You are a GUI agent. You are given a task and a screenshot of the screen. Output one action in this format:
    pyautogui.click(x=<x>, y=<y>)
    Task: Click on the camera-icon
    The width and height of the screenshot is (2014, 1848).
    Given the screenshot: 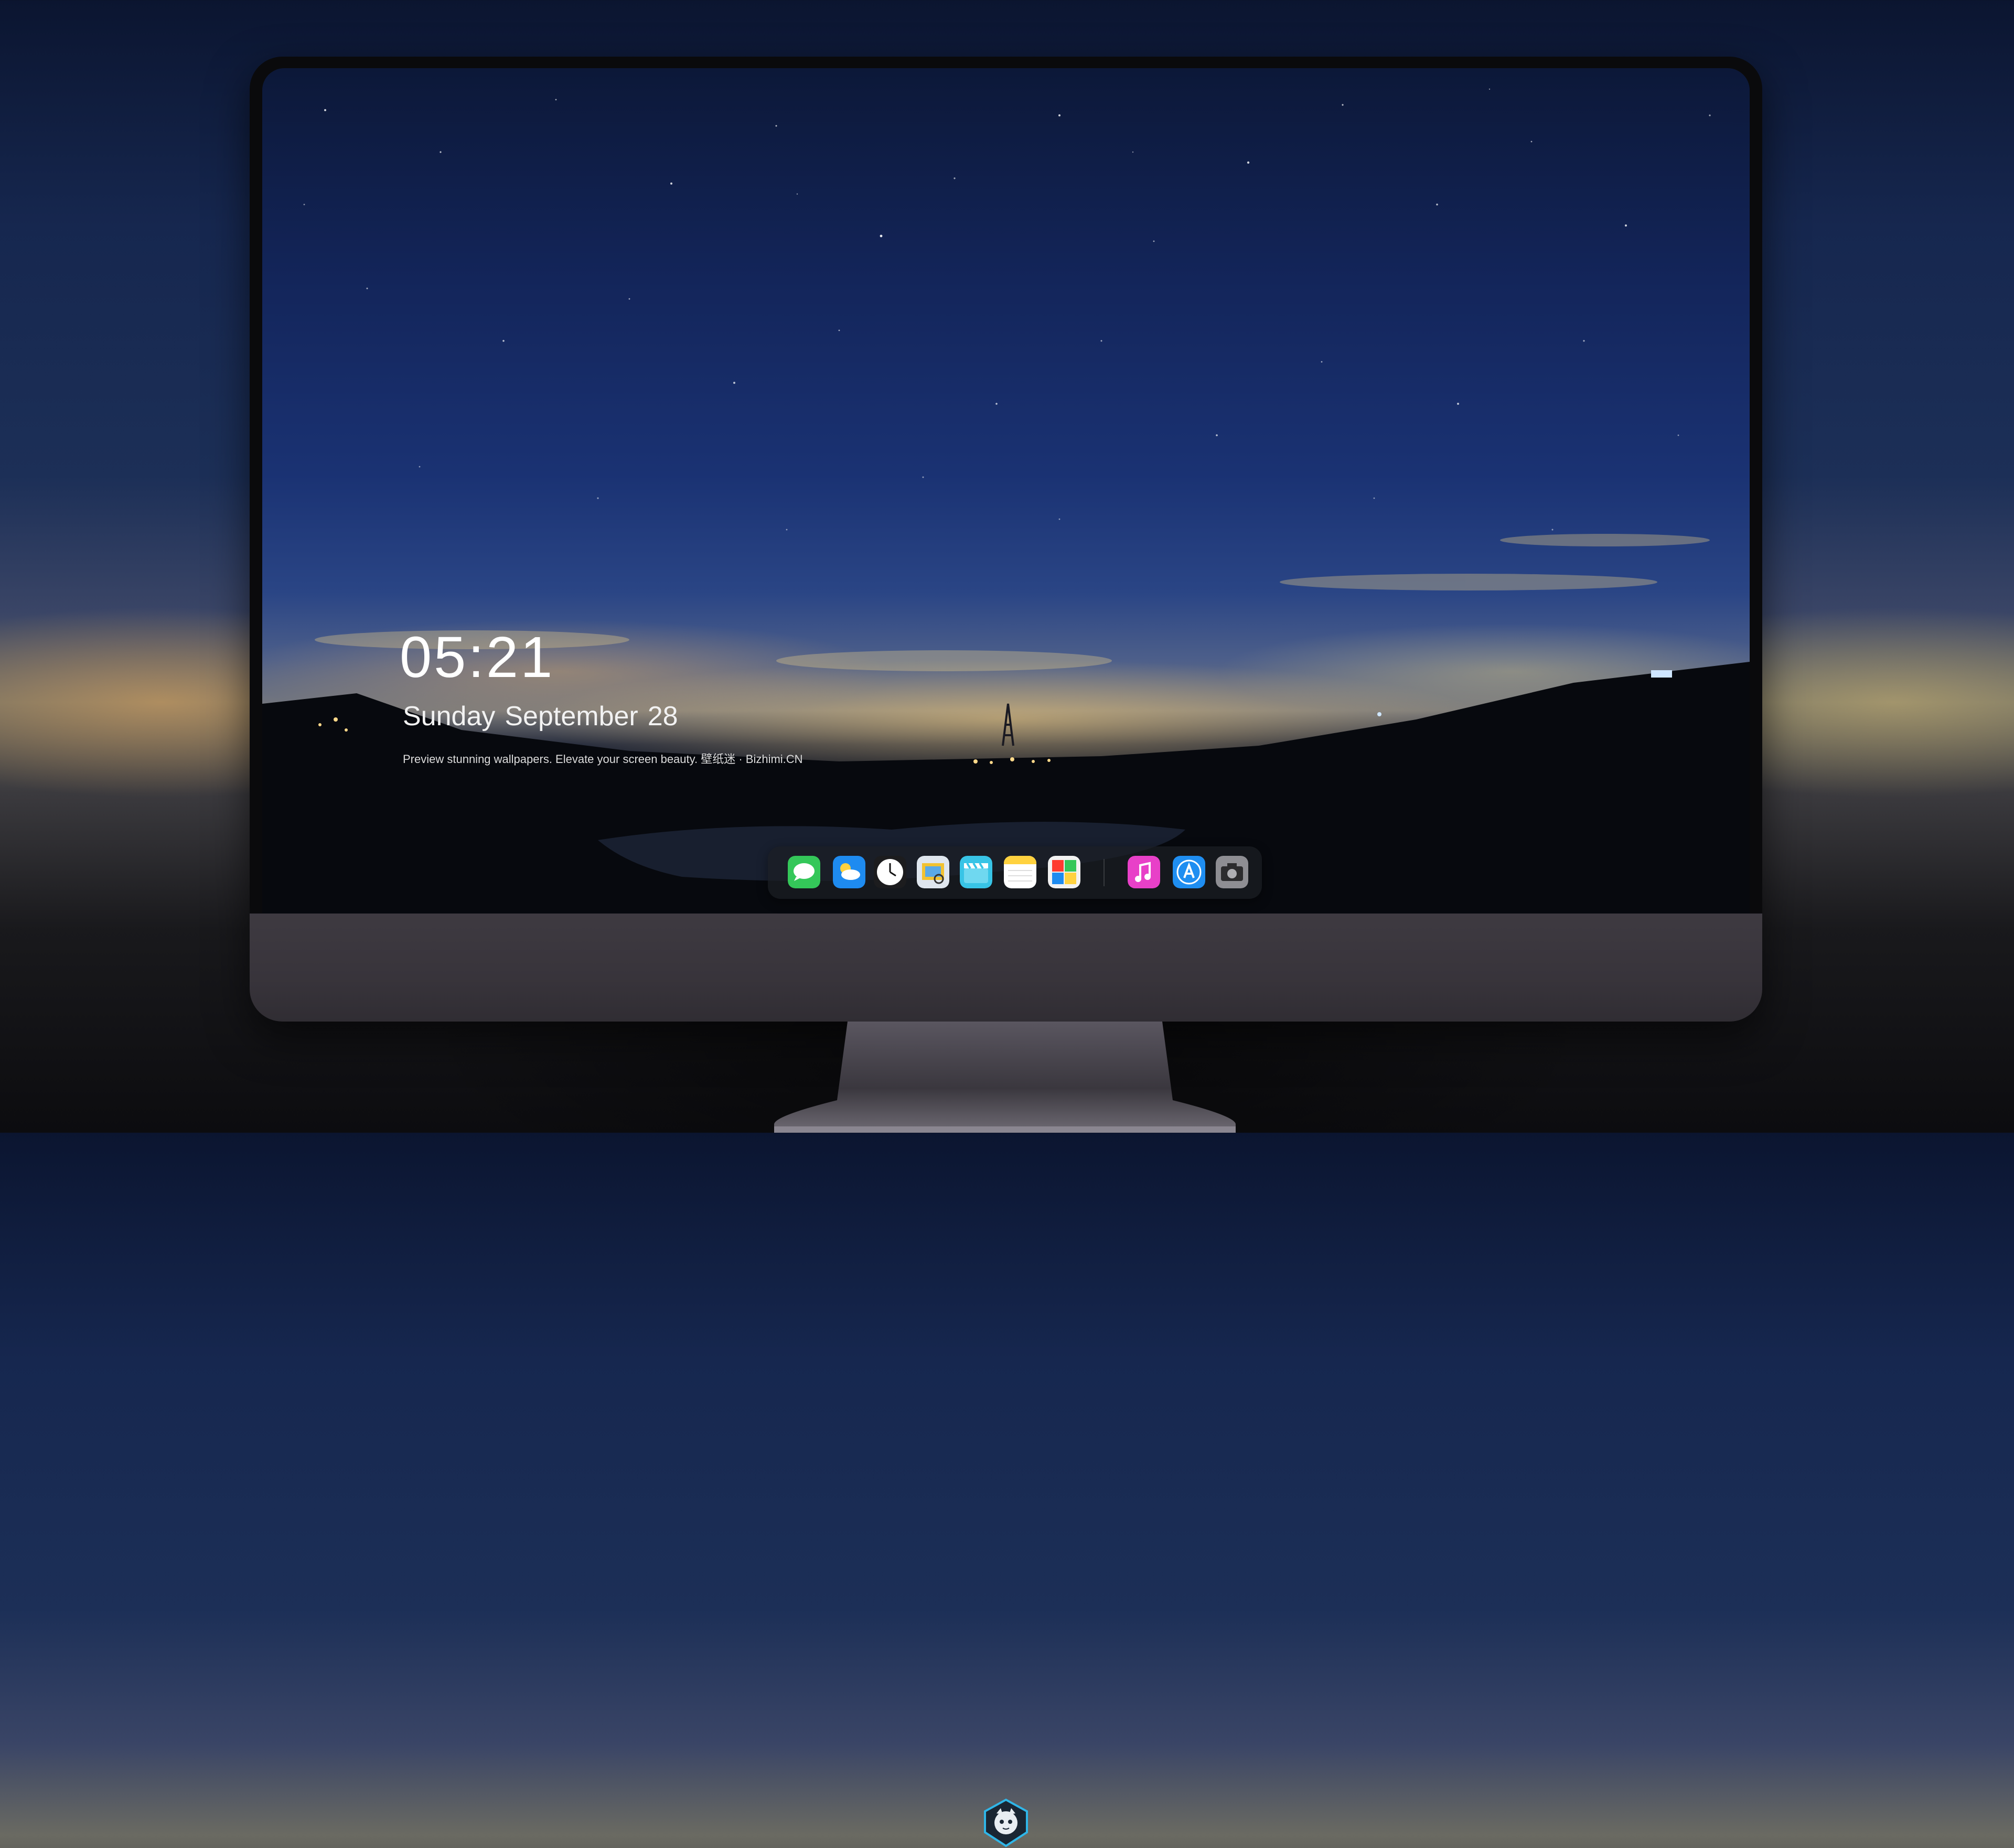 What is the action you would take?
    pyautogui.click(x=1232, y=872)
    